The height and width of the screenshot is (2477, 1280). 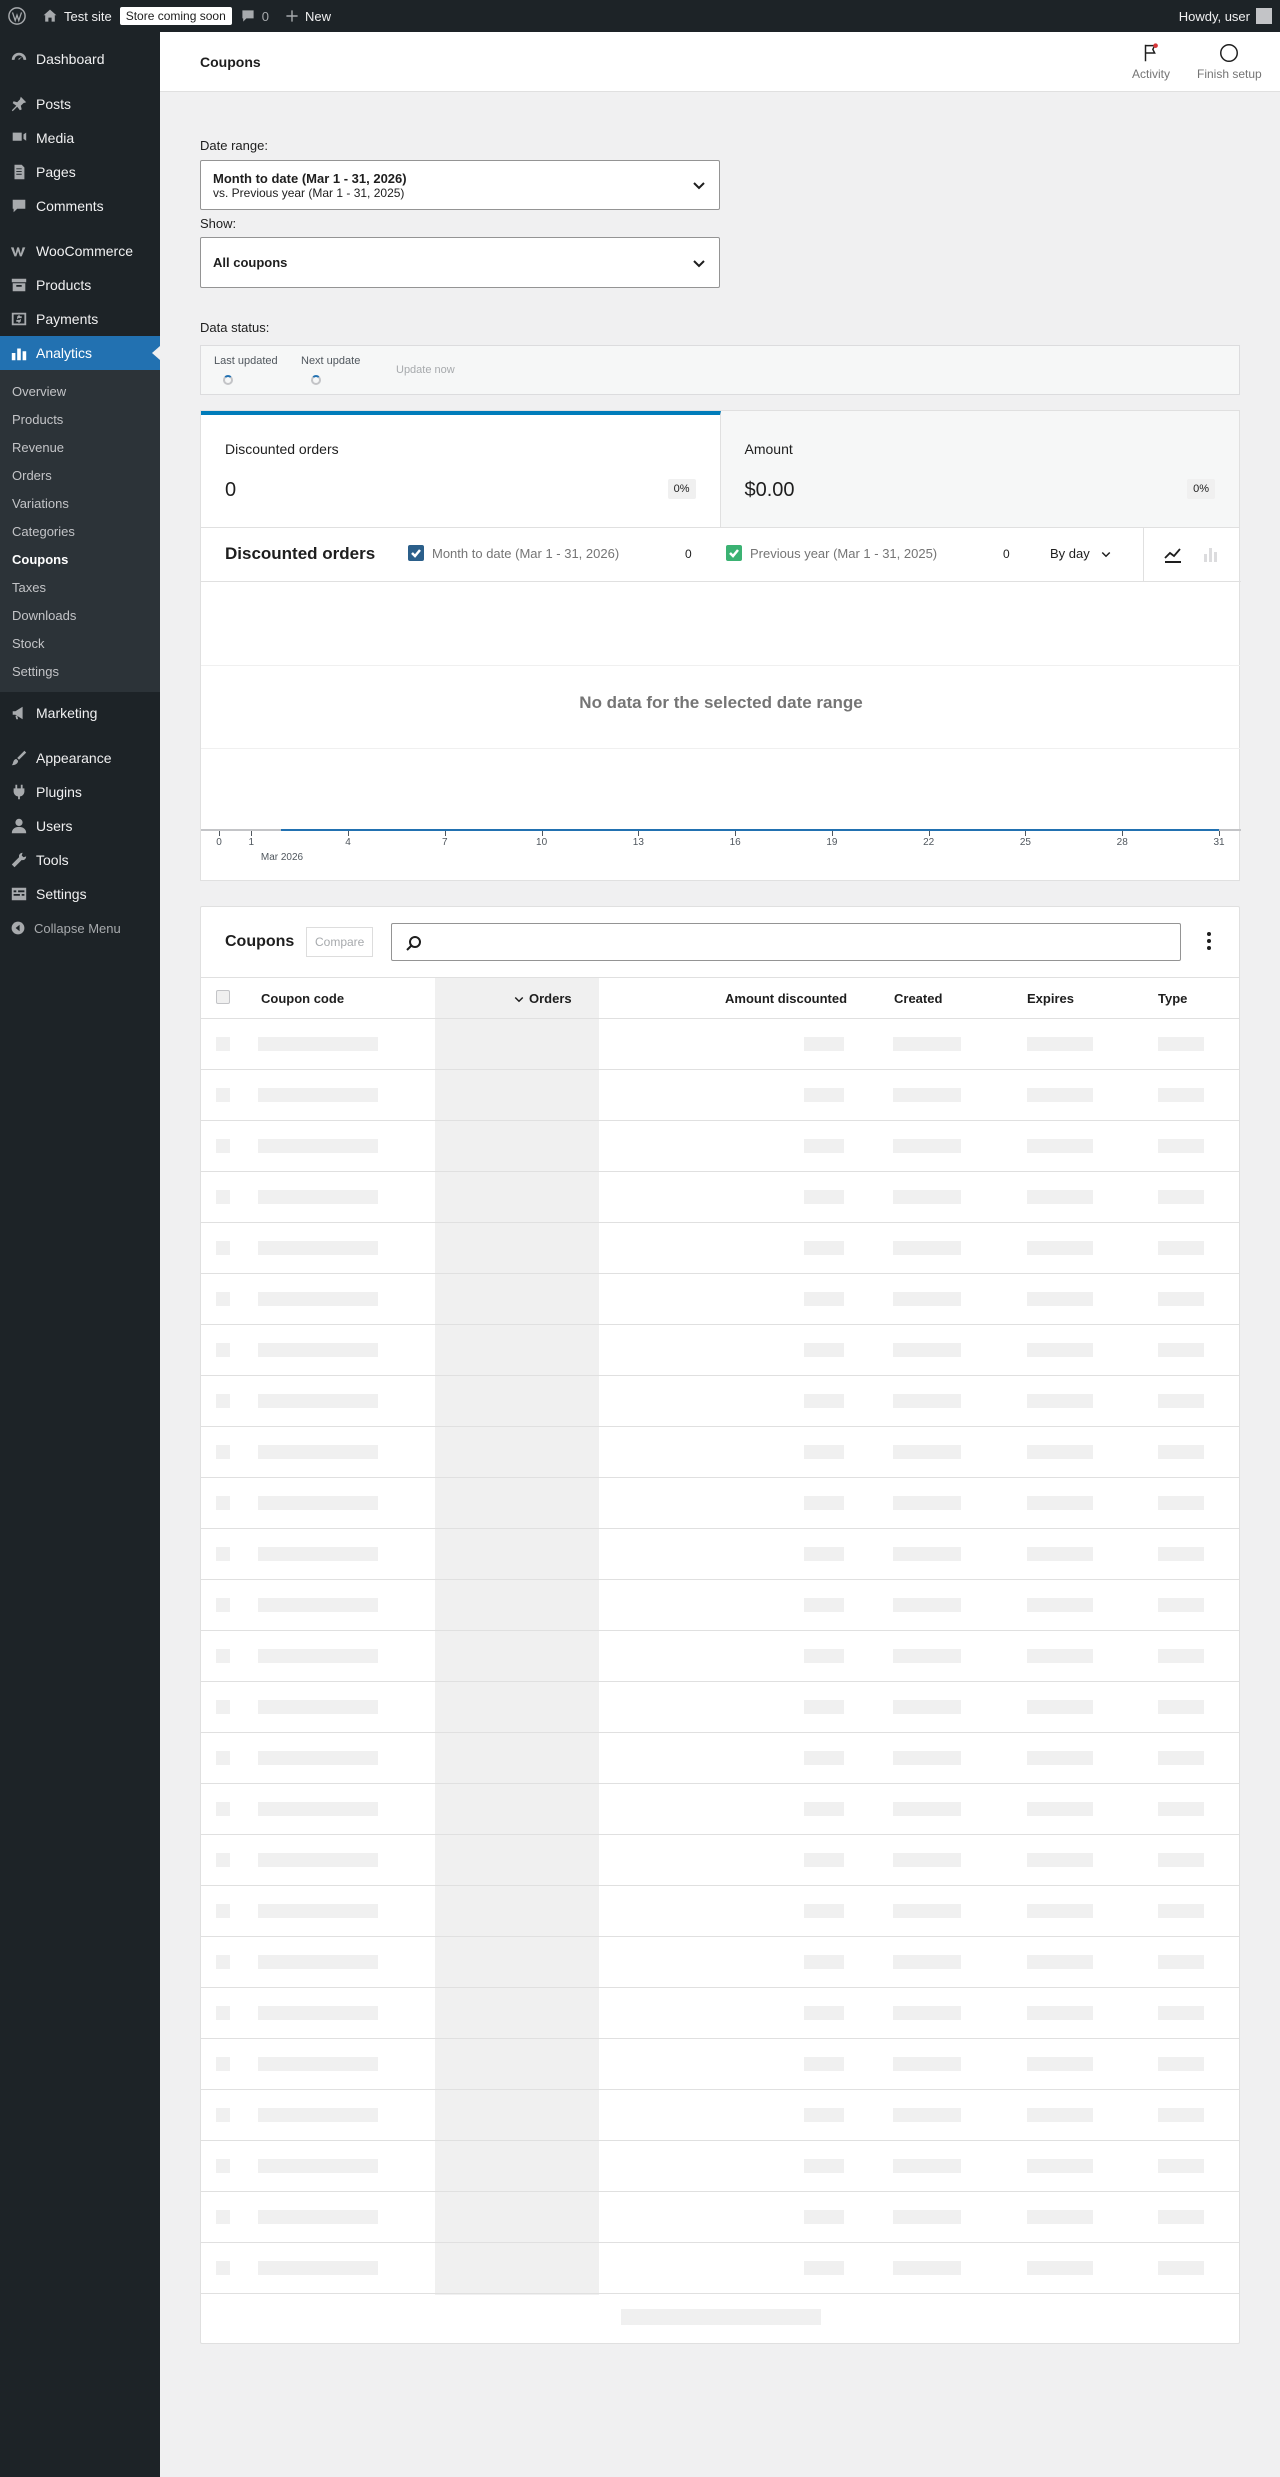 I want to click on submenu-item-variations: Variations, so click(x=80, y=503).